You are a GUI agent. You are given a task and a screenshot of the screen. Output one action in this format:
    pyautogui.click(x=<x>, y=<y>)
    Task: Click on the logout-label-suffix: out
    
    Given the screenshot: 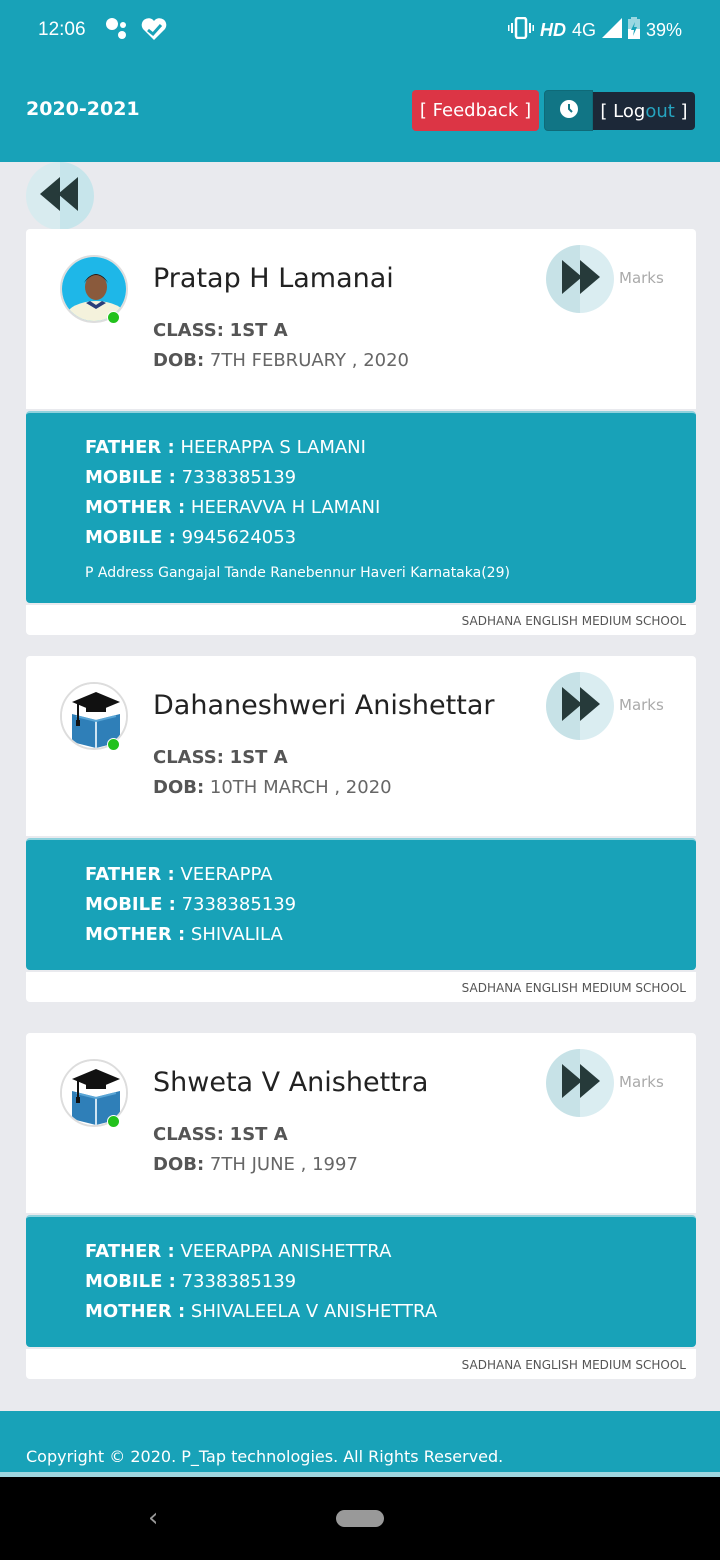 What is the action you would take?
    pyautogui.click(x=660, y=111)
    